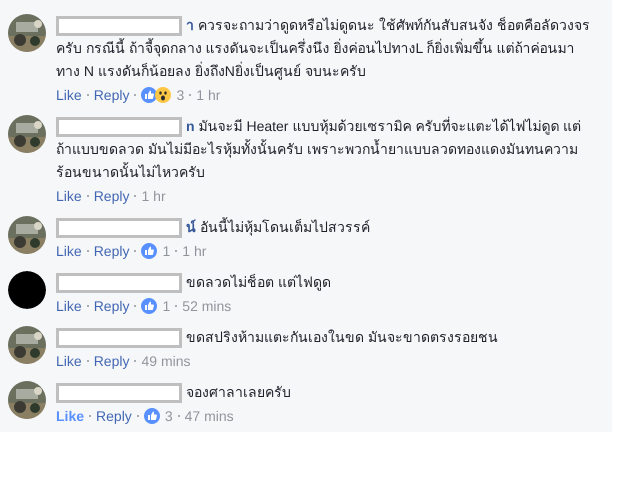 The image size is (621, 489). What do you see at coordinates (190, 25) in the screenshot?
I see `author-name: า` at bounding box center [190, 25].